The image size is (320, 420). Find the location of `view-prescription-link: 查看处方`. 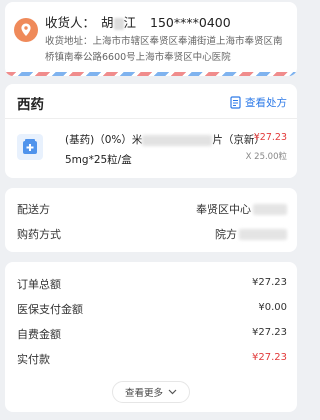

view-prescription-link: 查看处方 is located at coordinates (258, 102).